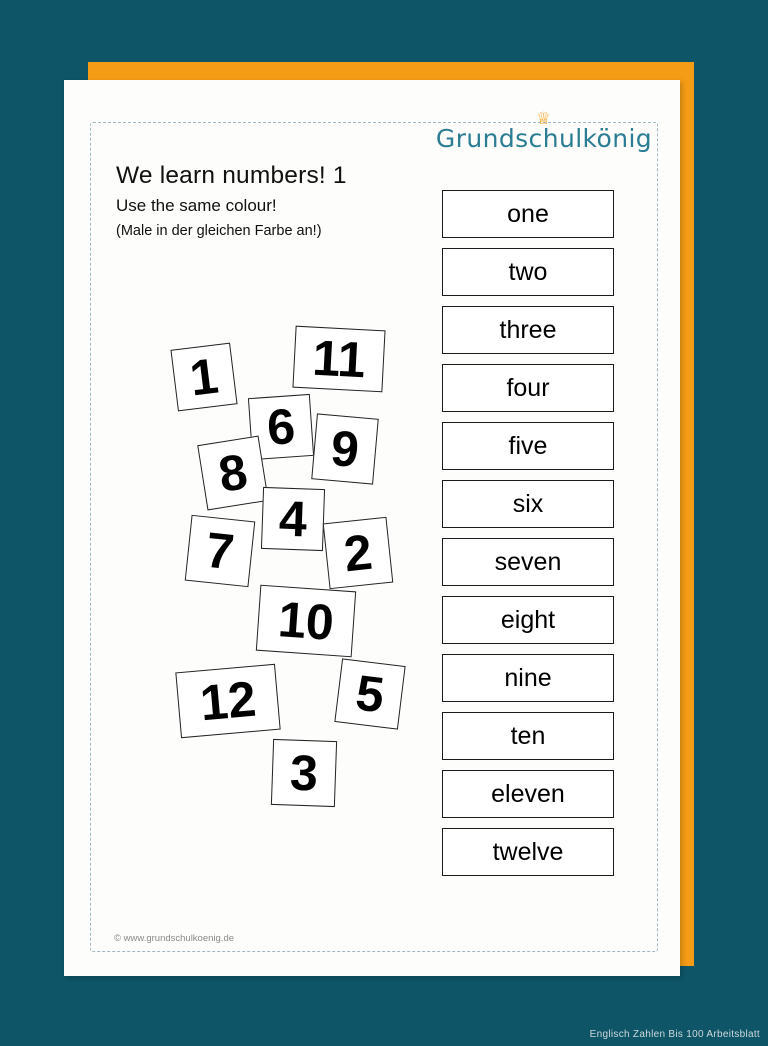 This screenshot has height=1046, width=768. I want to click on word-box: nine, so click(528, 678).